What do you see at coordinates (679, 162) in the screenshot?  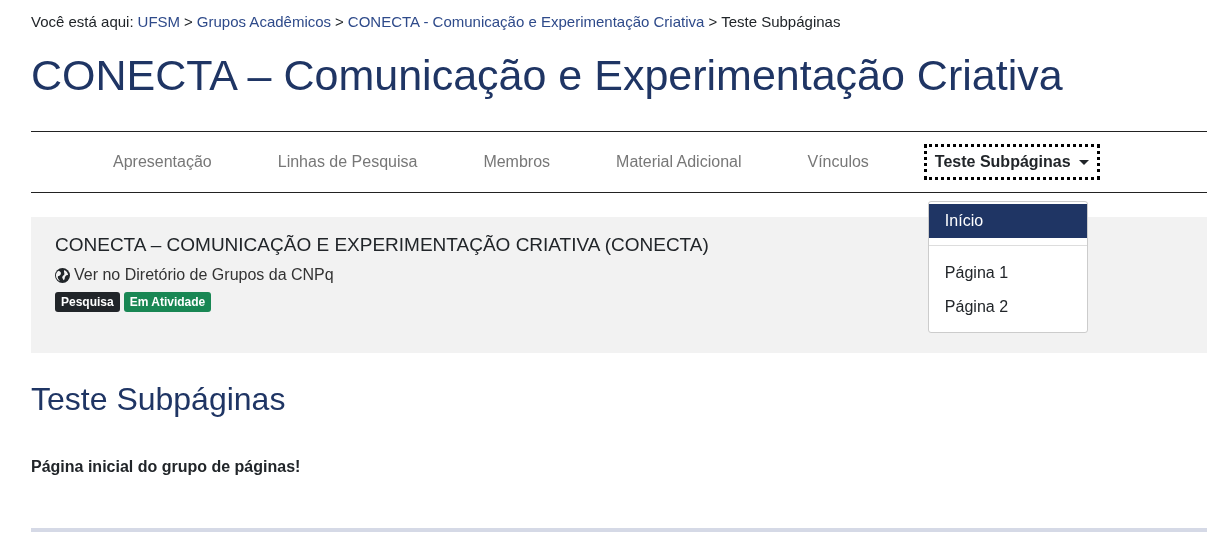 I see `nav-tab: Material Adicional` at bounding box center [679, 162].